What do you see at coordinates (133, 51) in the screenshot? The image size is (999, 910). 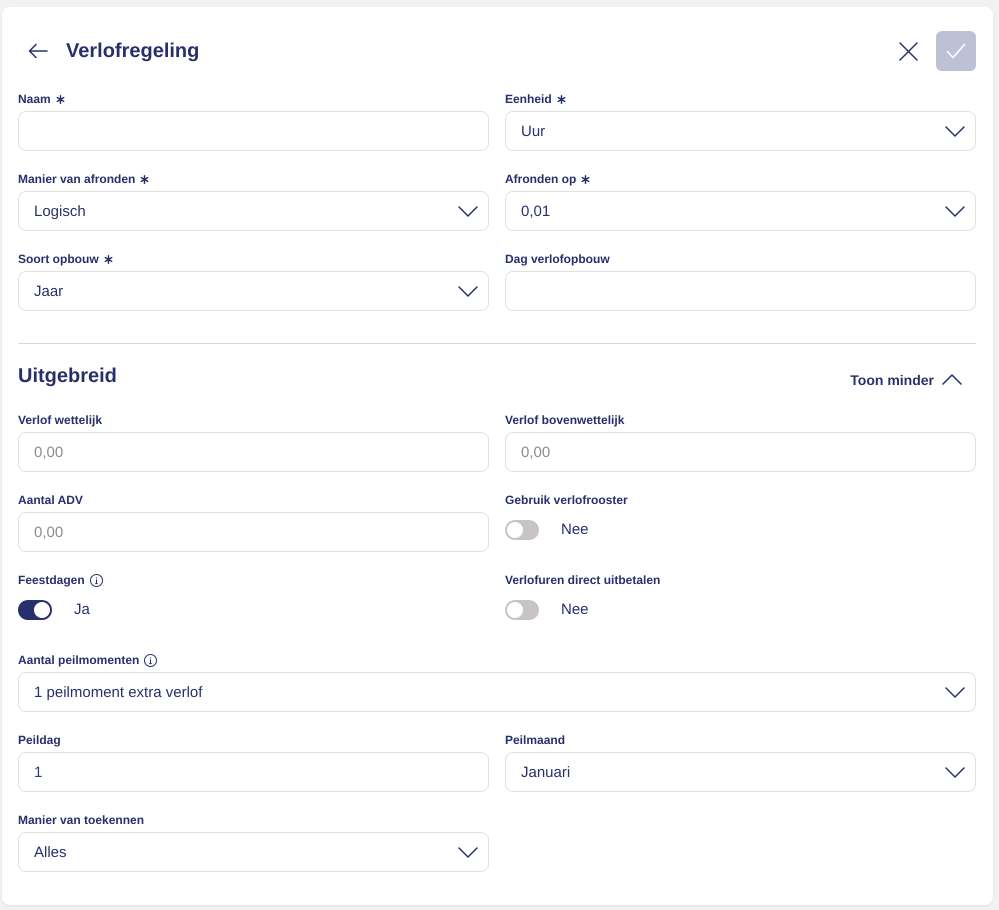 I see `page-title: Verlofregeling` at bounding box center [133, 51].